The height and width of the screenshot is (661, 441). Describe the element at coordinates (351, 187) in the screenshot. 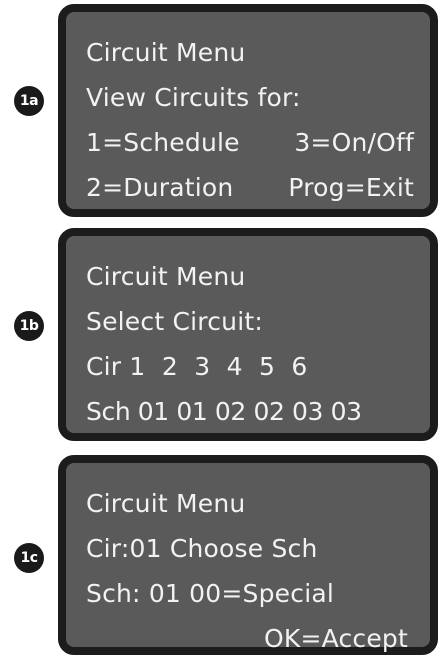

I see `option-prog-exit: Prog=Exit` at that location.